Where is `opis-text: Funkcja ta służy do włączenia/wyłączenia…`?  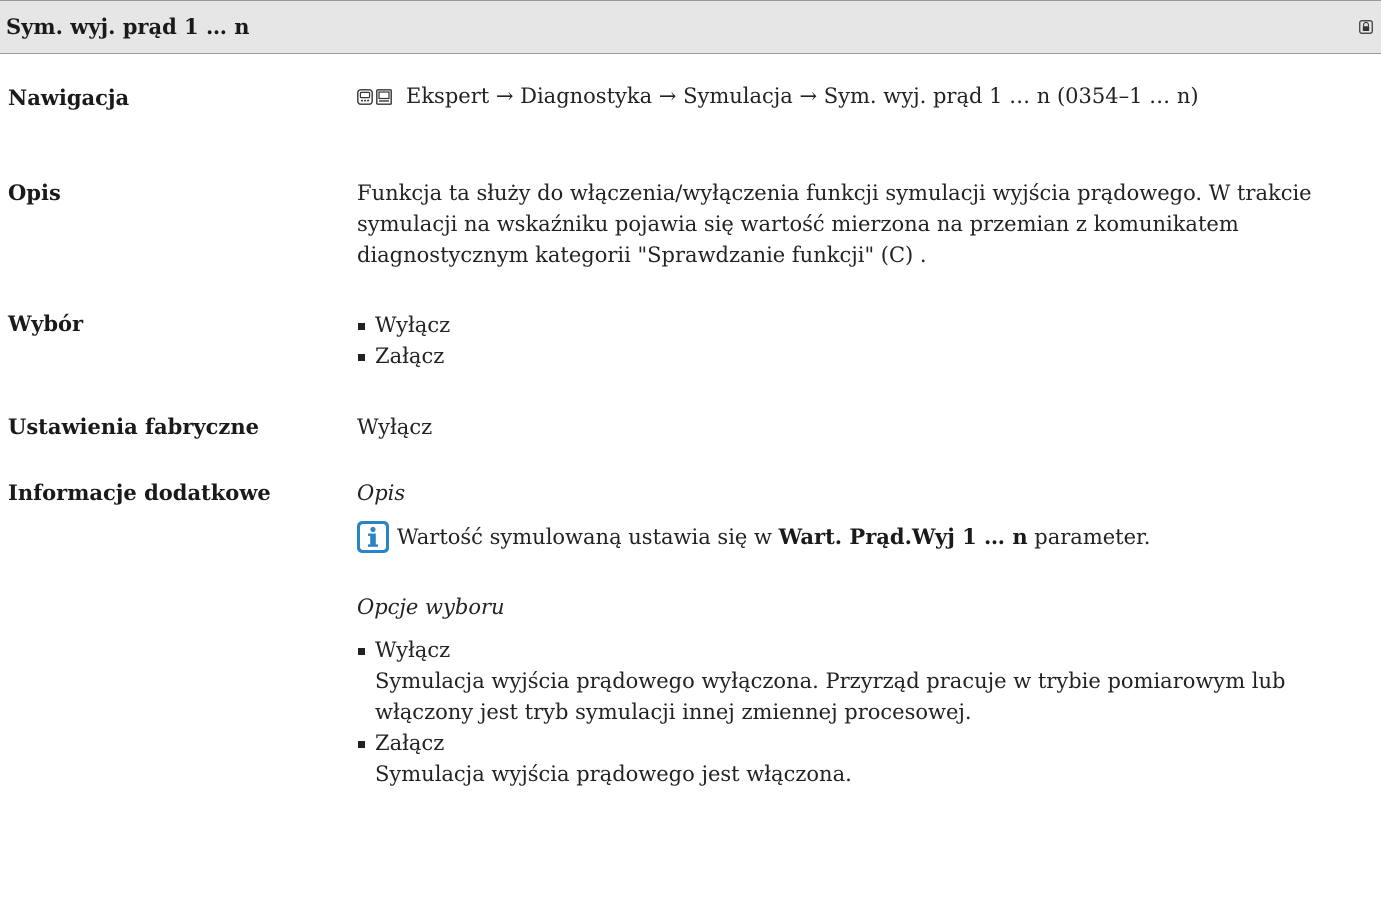
opis-text: Funkcja ta służy do włączenia/wyłączenia… is located at coordinates (864, 224).